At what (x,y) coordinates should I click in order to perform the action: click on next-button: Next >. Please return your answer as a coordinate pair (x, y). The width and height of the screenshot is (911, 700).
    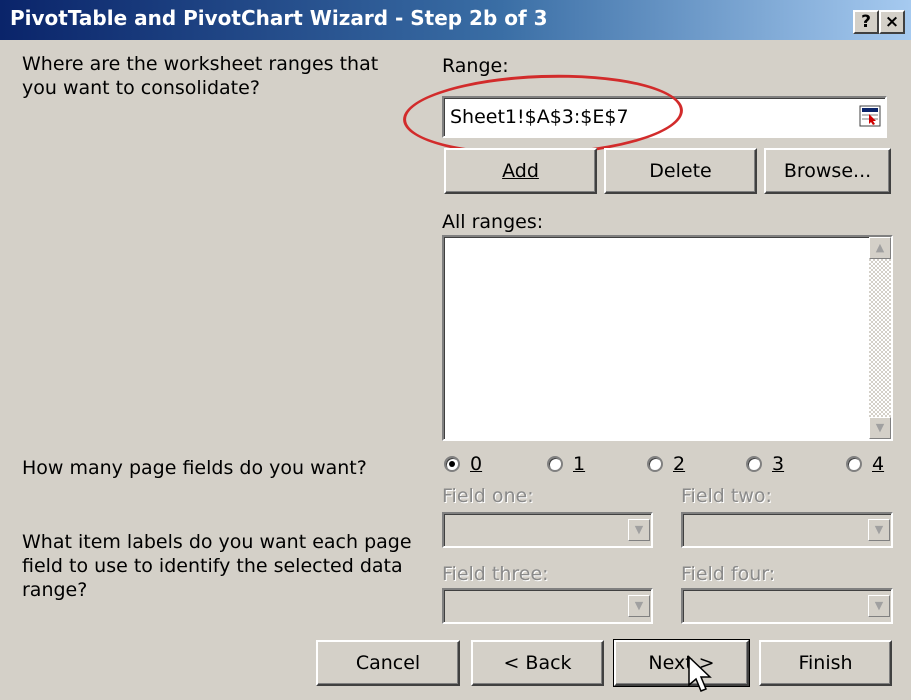
    Looking at the image, I should click on (681, 663).